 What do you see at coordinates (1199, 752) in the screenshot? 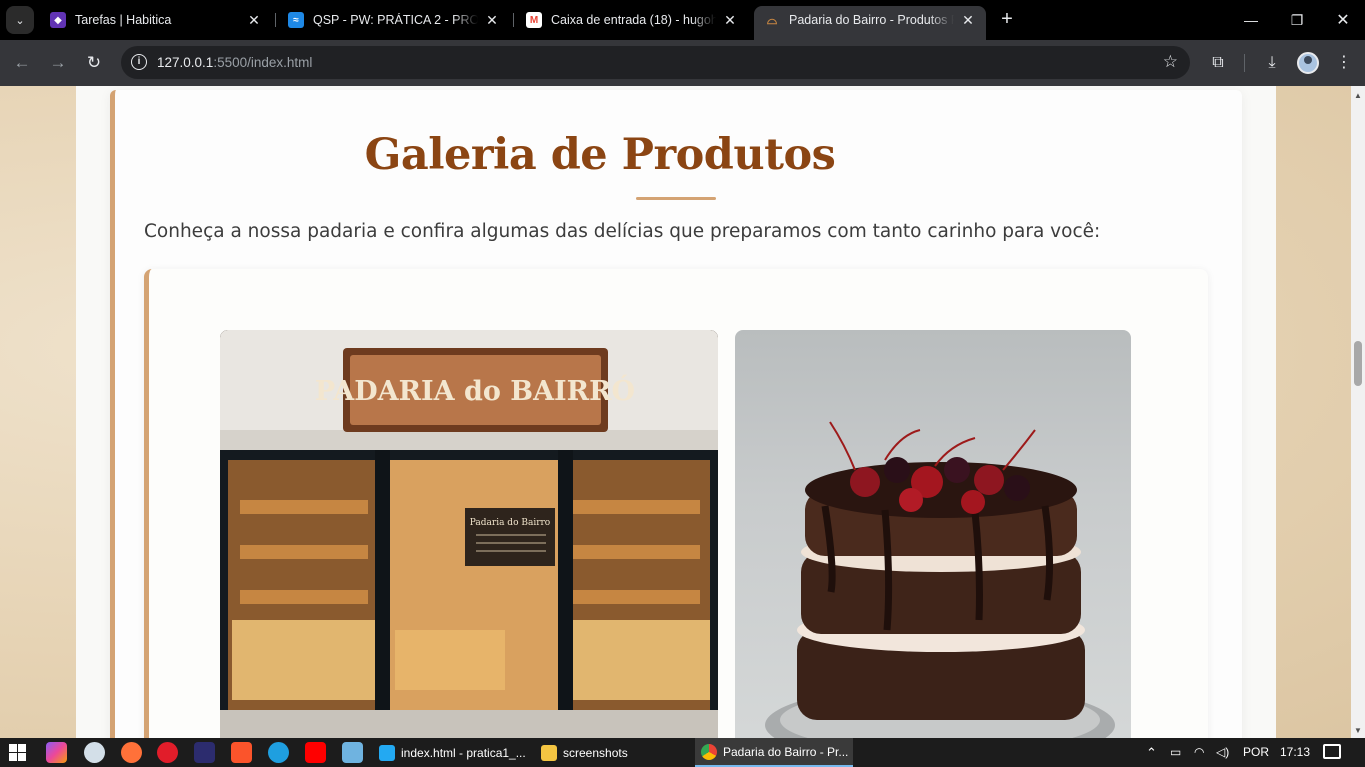
I see `wifi-icon: ◠` at bounding box center [1199, 752].